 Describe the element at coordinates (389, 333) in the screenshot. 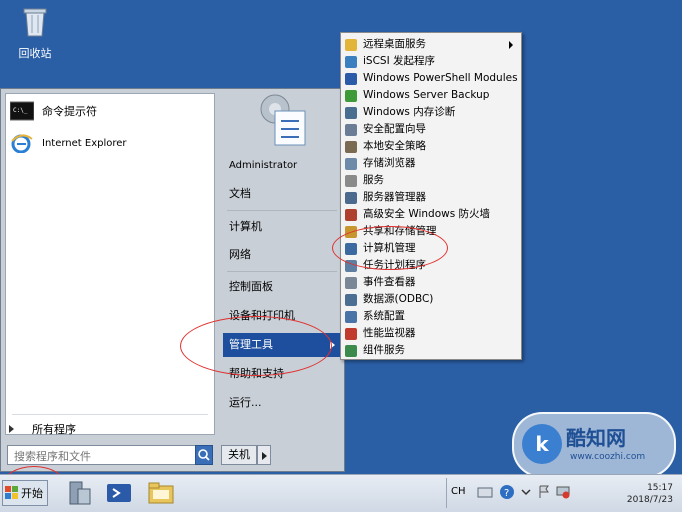

I see `submenu-item-label: 性能监视器` at that location.